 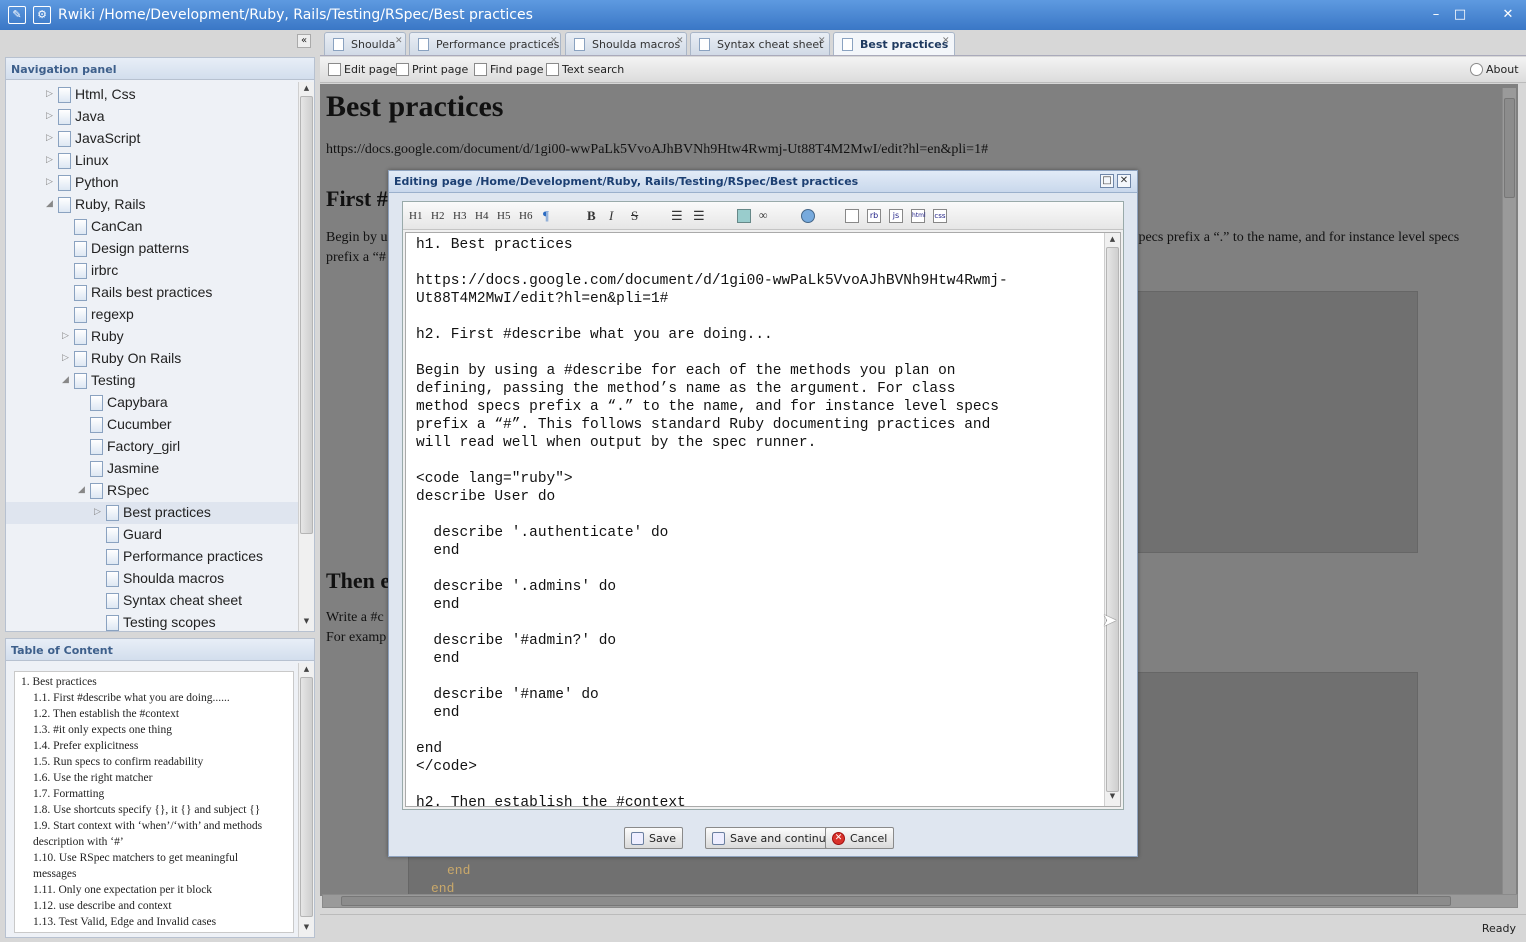 What do you see at coordinates (485, 43) in the screenshot?
I see `tab-performance-practices: Performance practices ✕` at bounding box center [485, 43].